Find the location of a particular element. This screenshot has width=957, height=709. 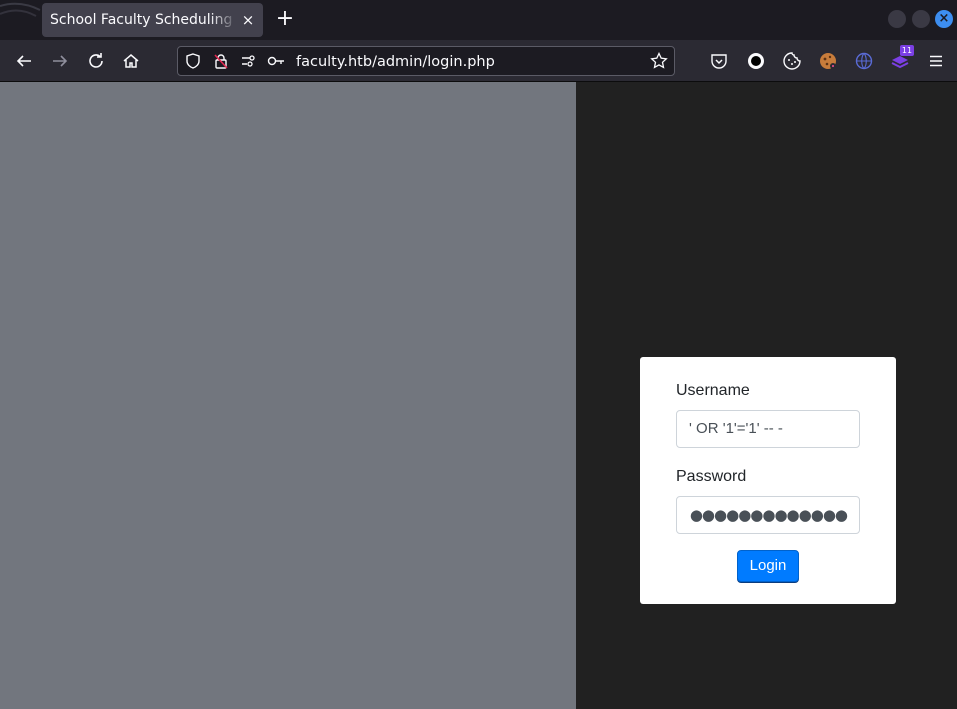

key-icon is located at coordinates (276, 61).